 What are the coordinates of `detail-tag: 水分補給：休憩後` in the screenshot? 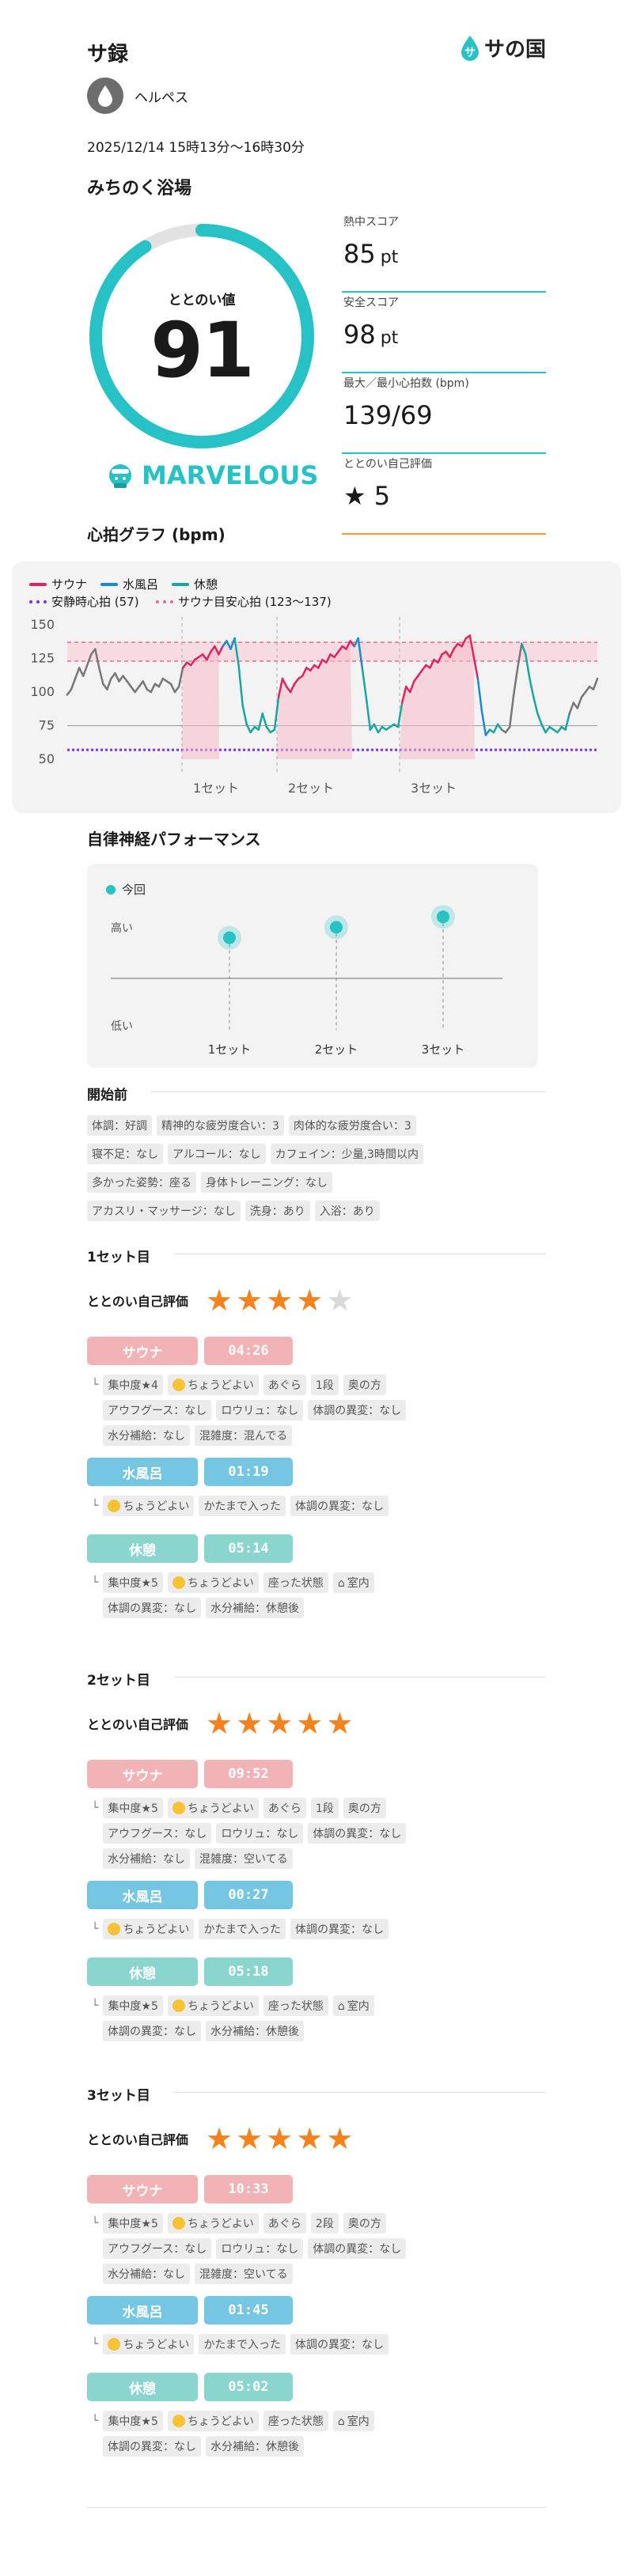 It's located at (255, 2031).